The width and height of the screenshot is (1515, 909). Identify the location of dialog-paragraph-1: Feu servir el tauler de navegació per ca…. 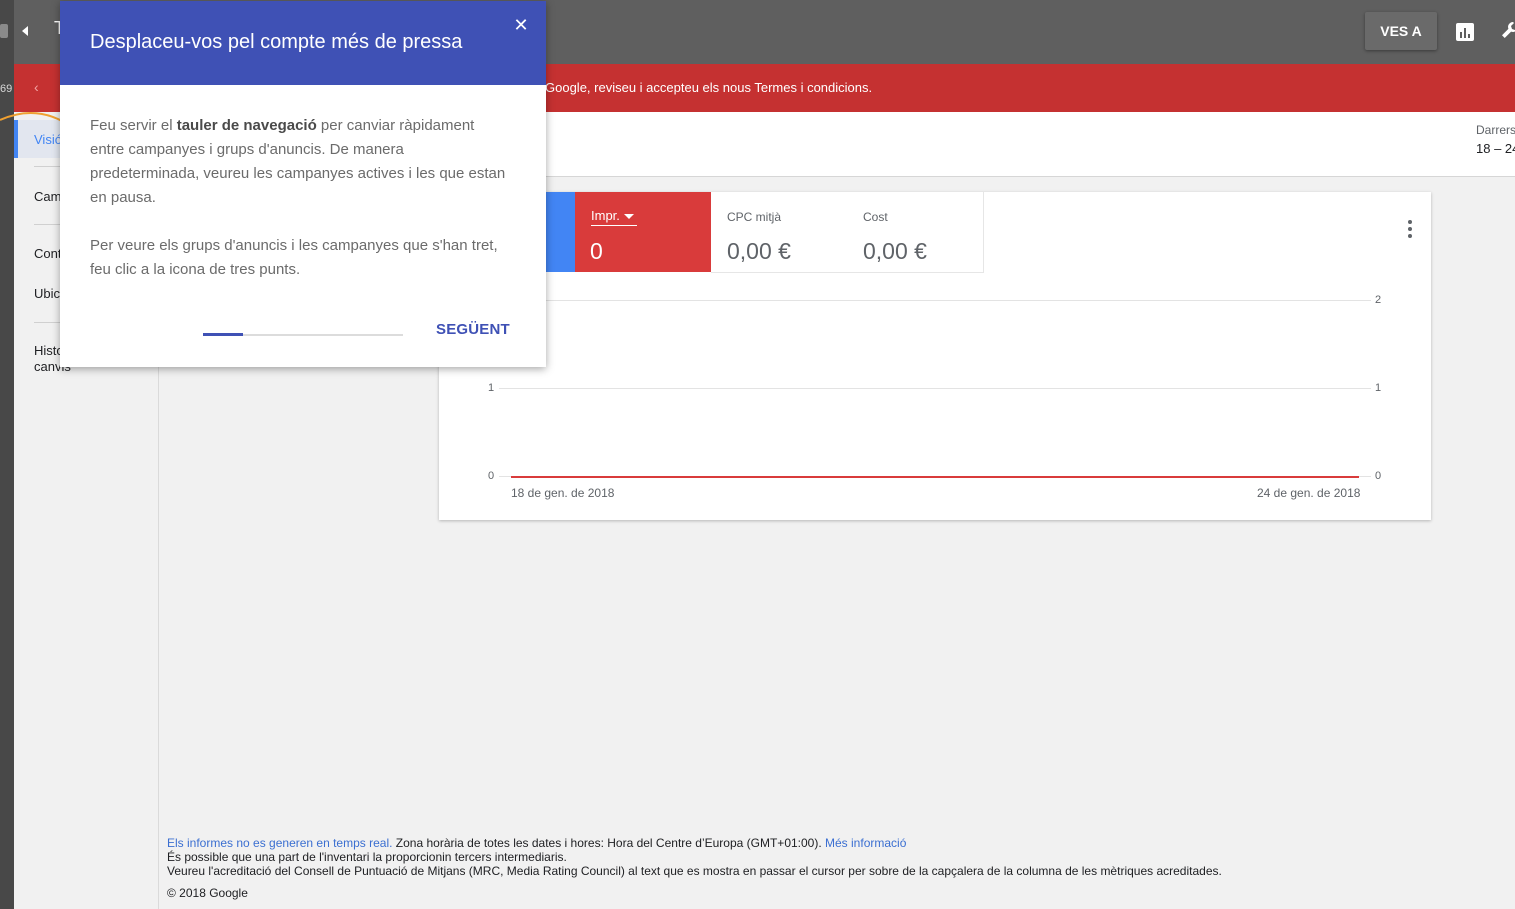
(298, 161).